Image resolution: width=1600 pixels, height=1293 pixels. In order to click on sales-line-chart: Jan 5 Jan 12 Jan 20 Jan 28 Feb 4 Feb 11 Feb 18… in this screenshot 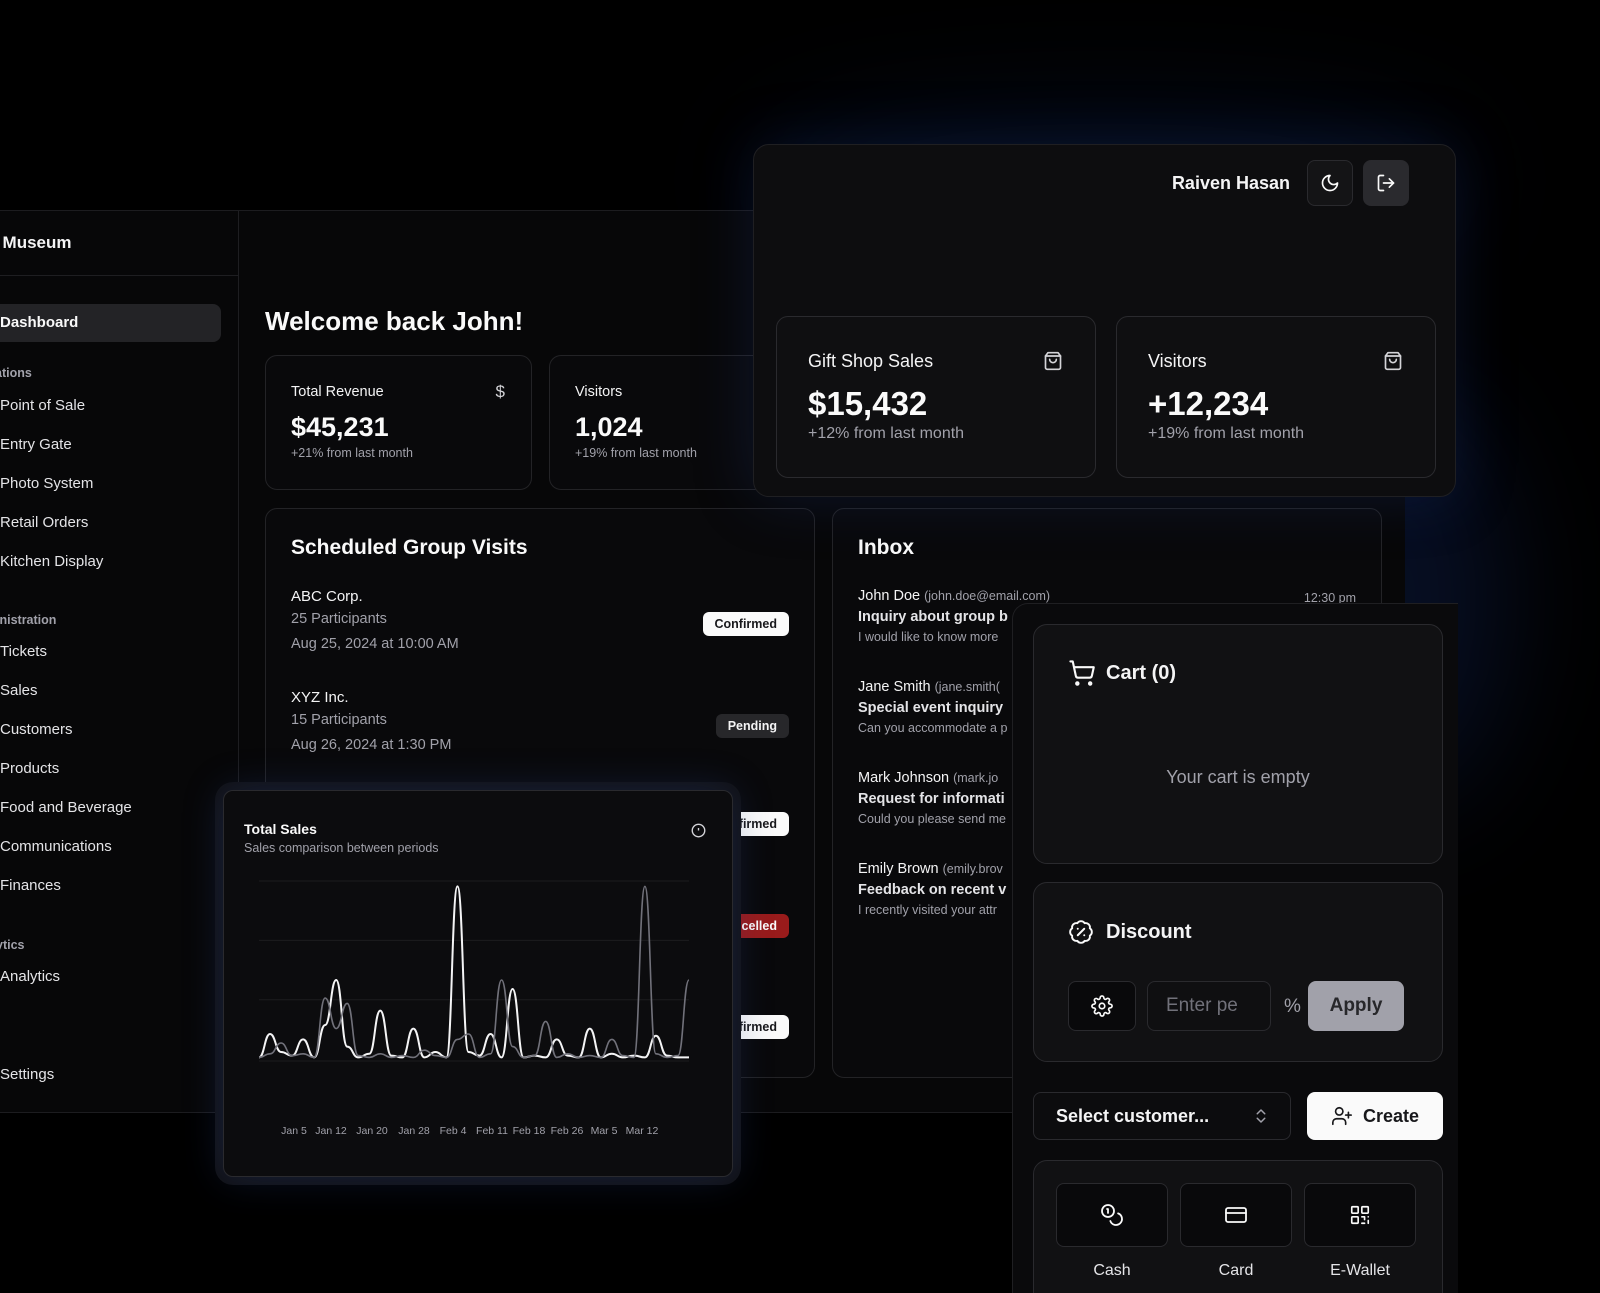, I will do `click(474, 1008)`.